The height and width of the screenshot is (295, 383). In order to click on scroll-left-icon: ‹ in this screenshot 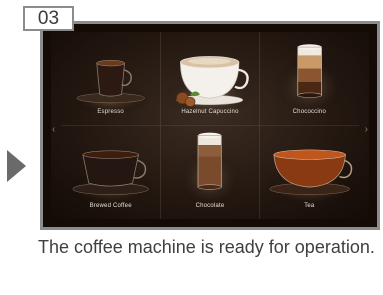, I will do `click(53, 129)`.